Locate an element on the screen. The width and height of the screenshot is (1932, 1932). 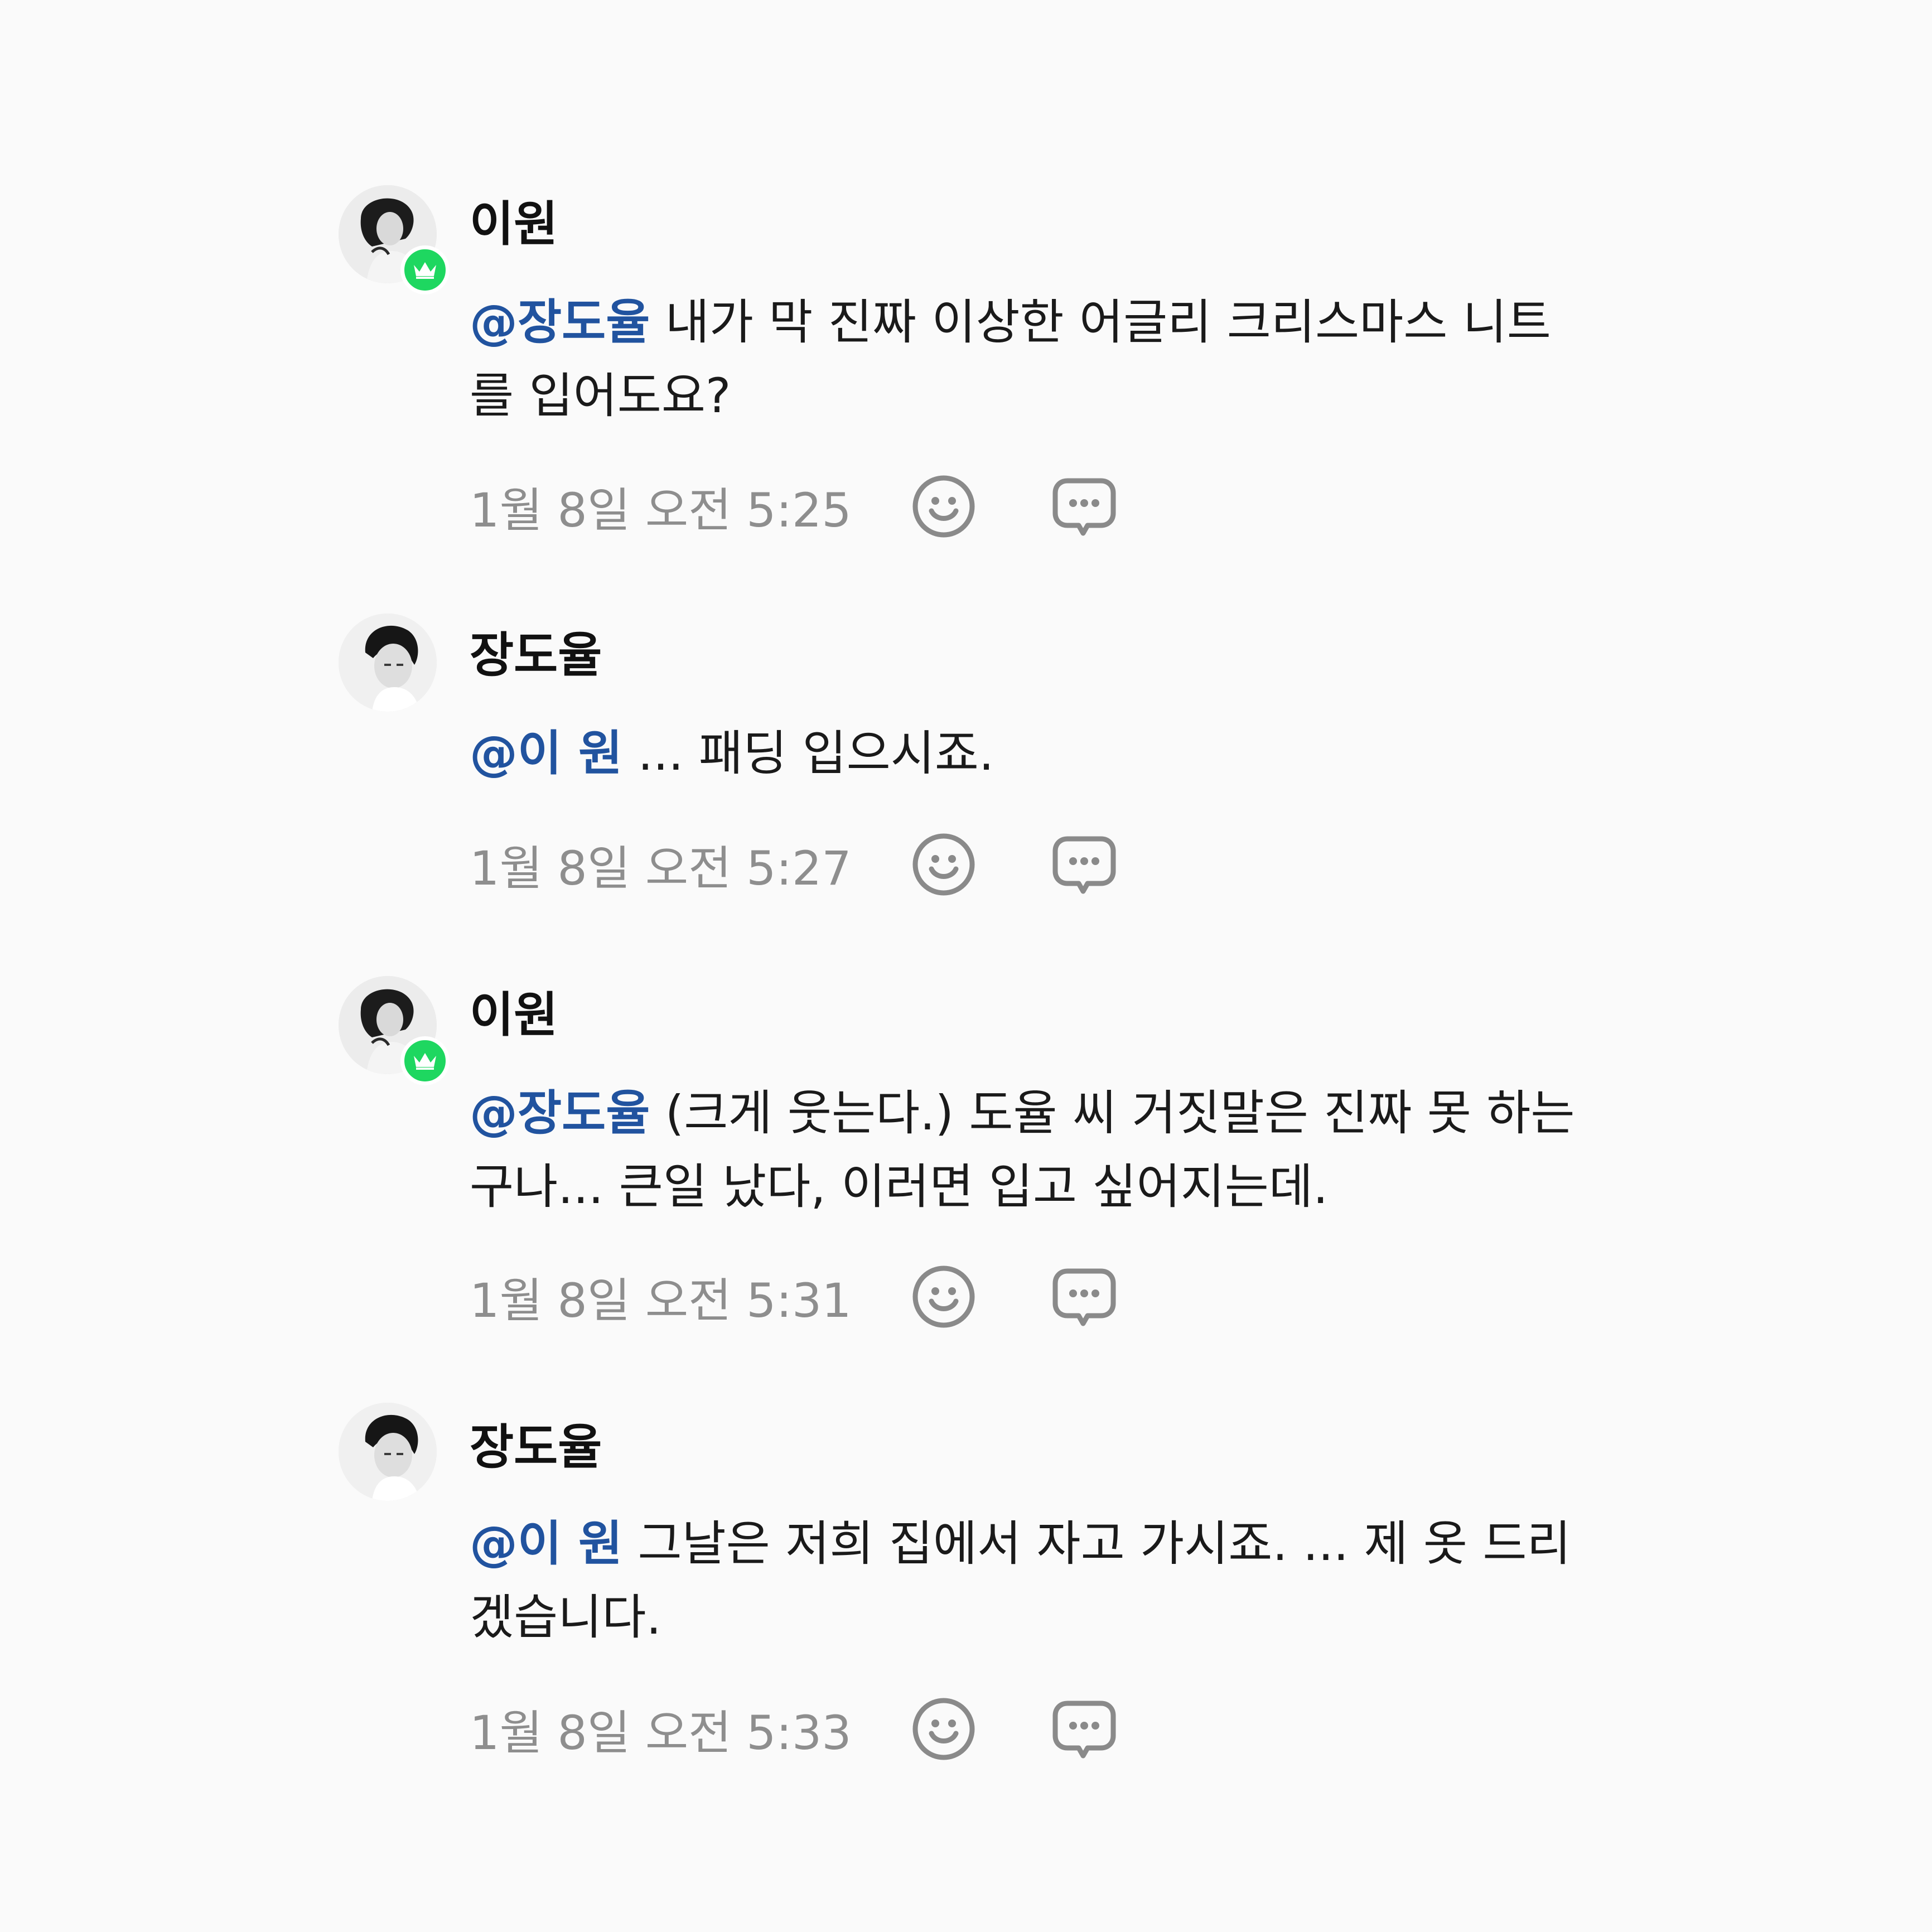
comment-message: 그날은 저희 집에서 자고 가시죠. ... 제 옷 드리겠습니다. is located at coordinates (1020, 1580).